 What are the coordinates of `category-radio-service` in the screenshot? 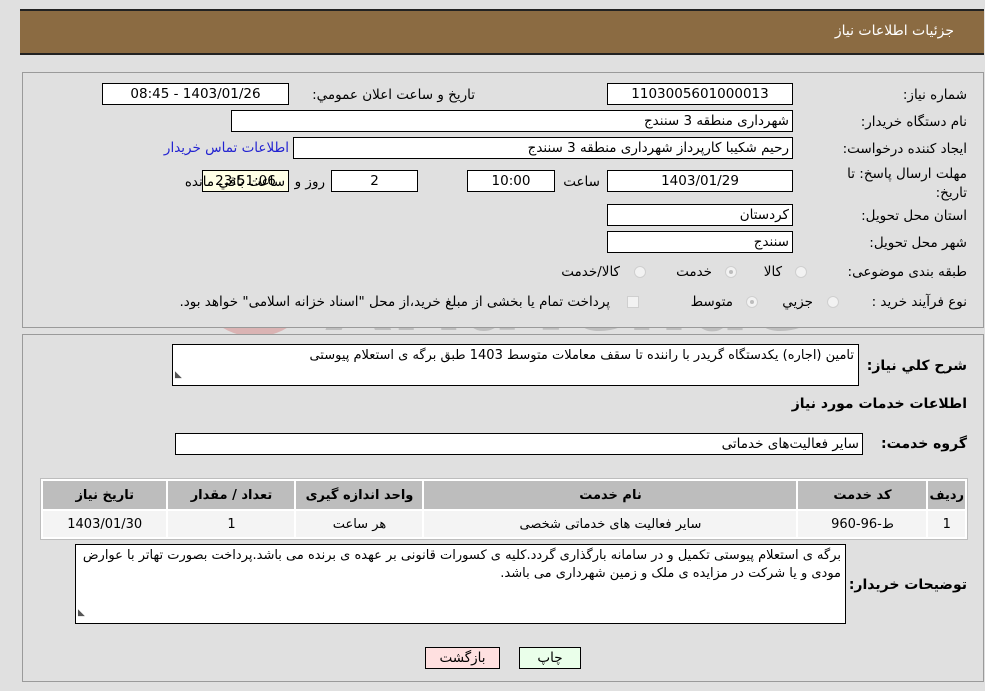 It's located at (731, 272).